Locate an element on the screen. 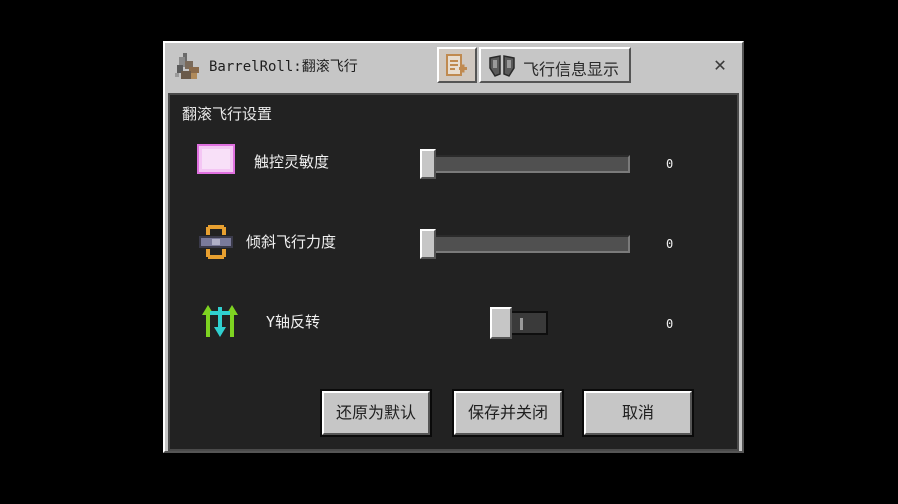  tilt-arrows-icon is located at coordinates (216, 241).